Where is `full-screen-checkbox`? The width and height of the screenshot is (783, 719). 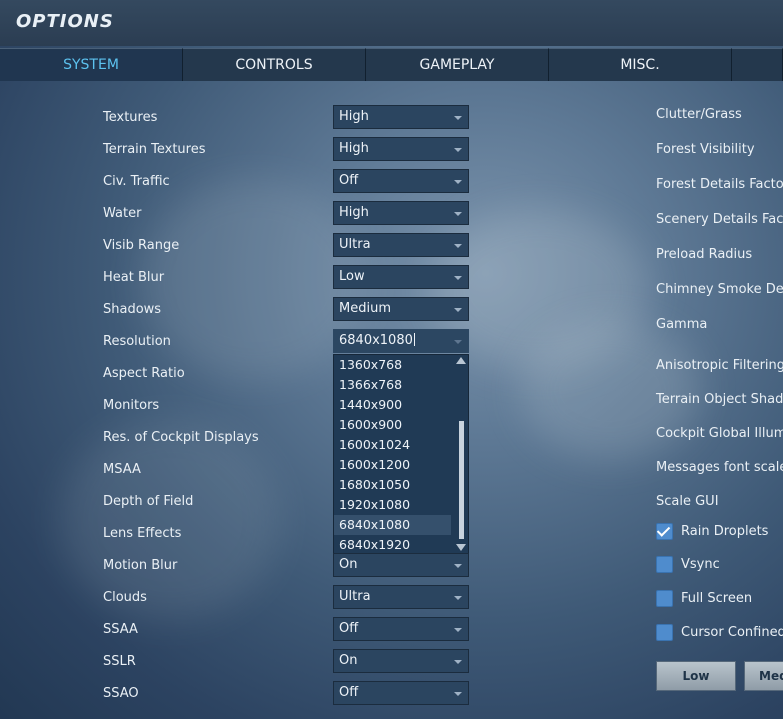
full-screen-checkbox is located at coordinates (664, 598).